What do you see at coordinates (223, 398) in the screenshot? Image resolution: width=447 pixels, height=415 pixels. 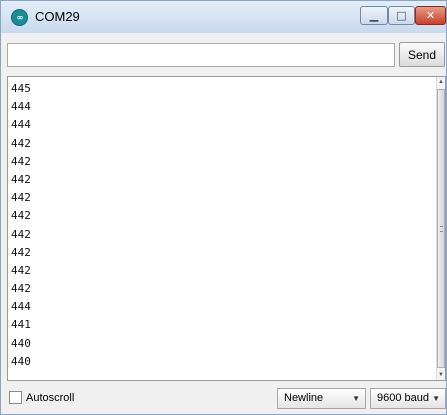 I see `footer-bar: Autoscroll Newline ▼ 9600 baud ▼` at bounding box center [223, 398].